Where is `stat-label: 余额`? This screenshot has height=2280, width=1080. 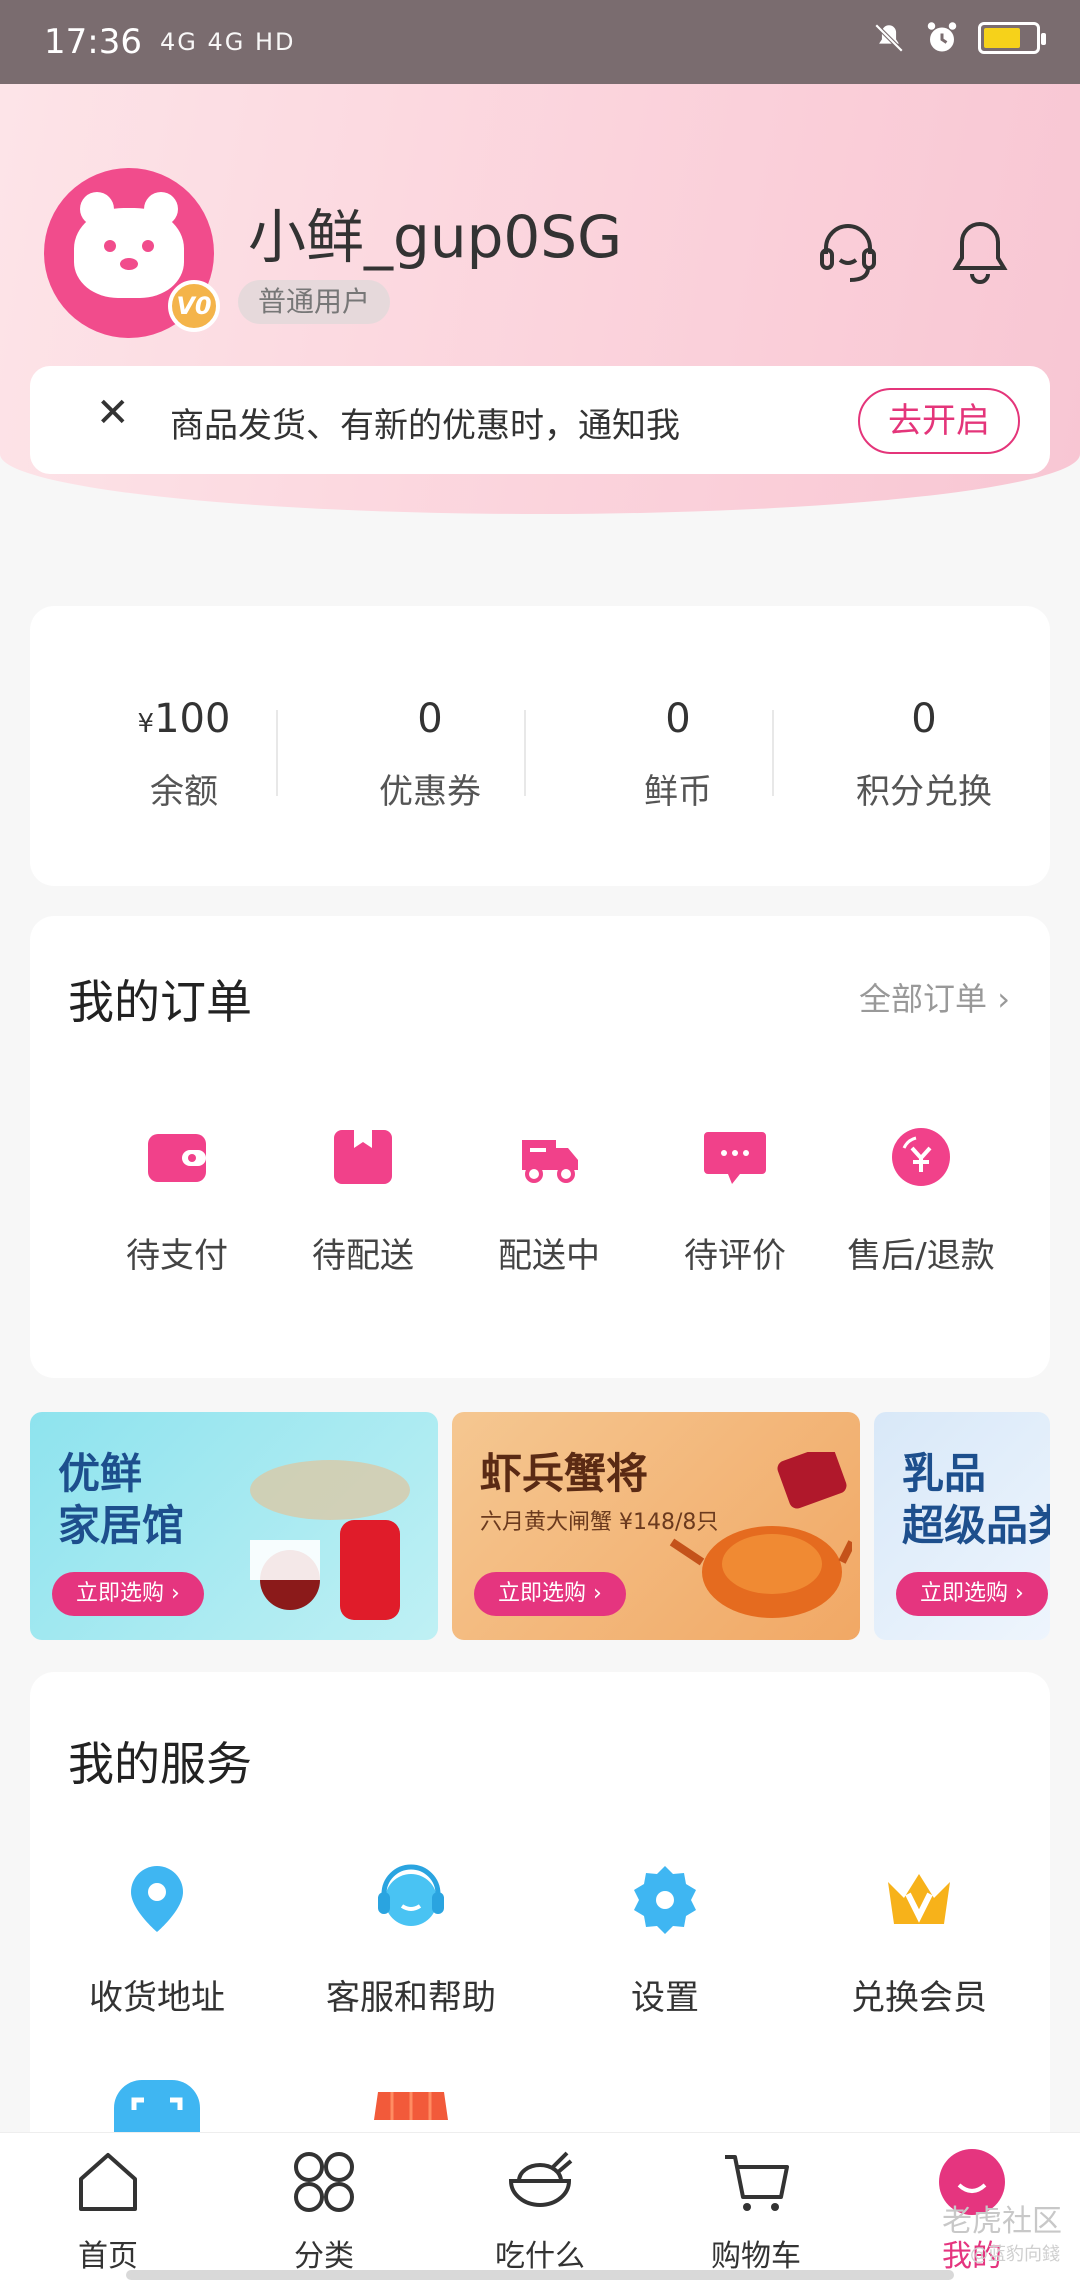
stat-label: 余额 is located at coordinates (184, 792).